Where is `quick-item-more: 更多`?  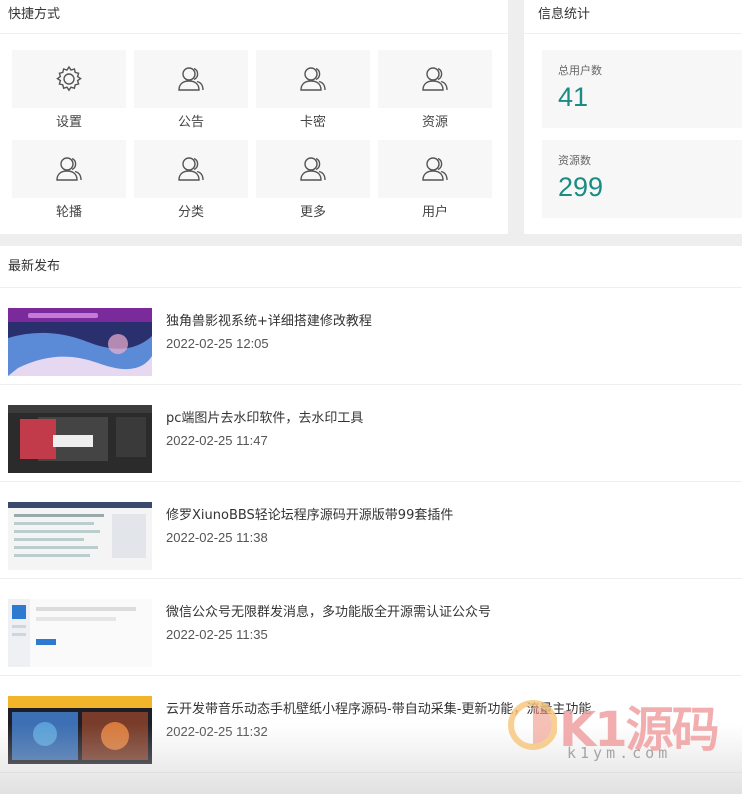 quick-item-more: 更多 is located at coordinates (313, 180).